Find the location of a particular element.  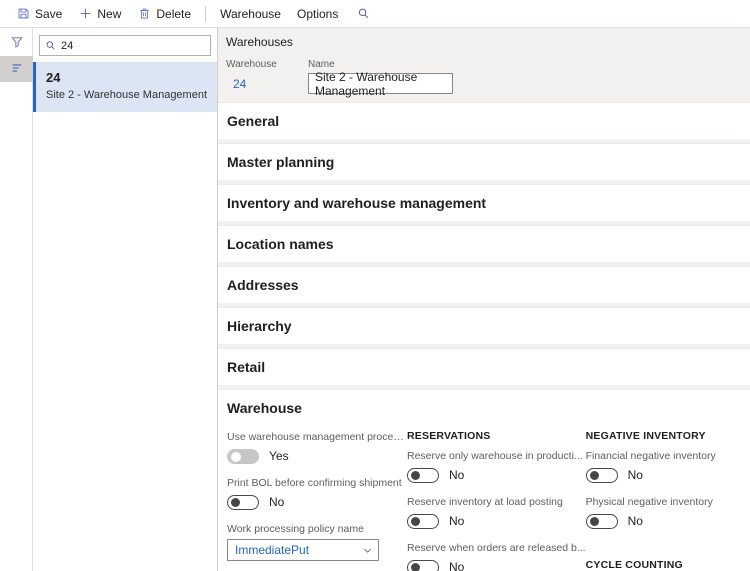

section-inventory-and-warehouse-management: Inventory and warehouse management is located at coordinates (484, 202).